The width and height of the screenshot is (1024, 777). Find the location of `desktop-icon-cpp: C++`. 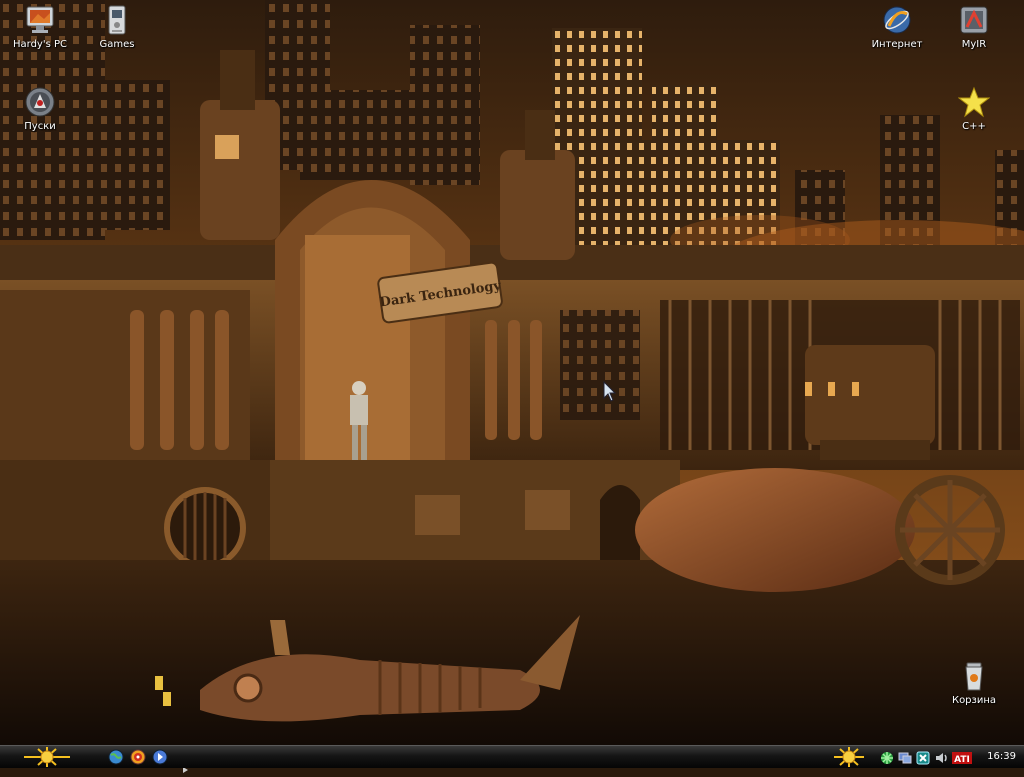

desktop-icon-cpp: C++ is located at coordinates (974, 109).